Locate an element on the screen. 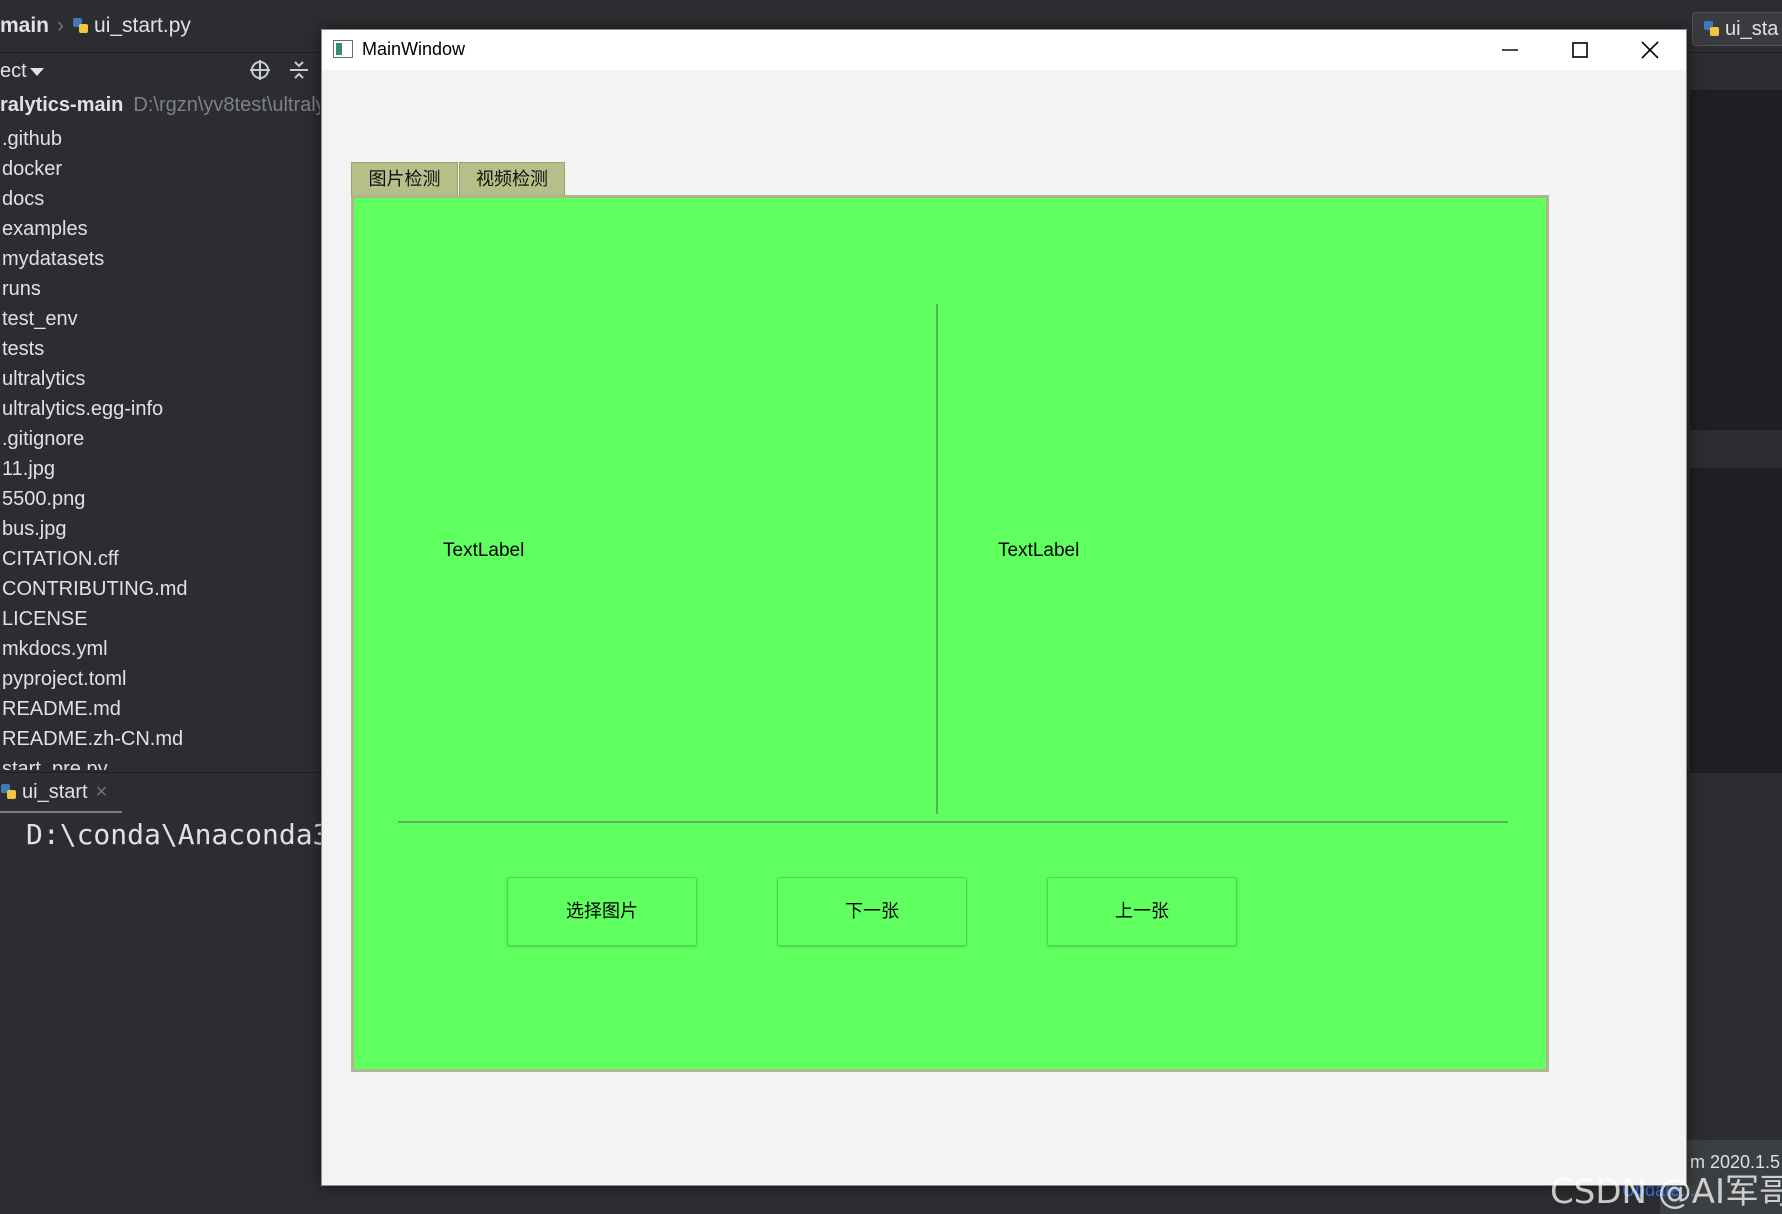 This screenshot has height=1214, width=1782. current-line-highlight is located at coordinates (1736, 449).